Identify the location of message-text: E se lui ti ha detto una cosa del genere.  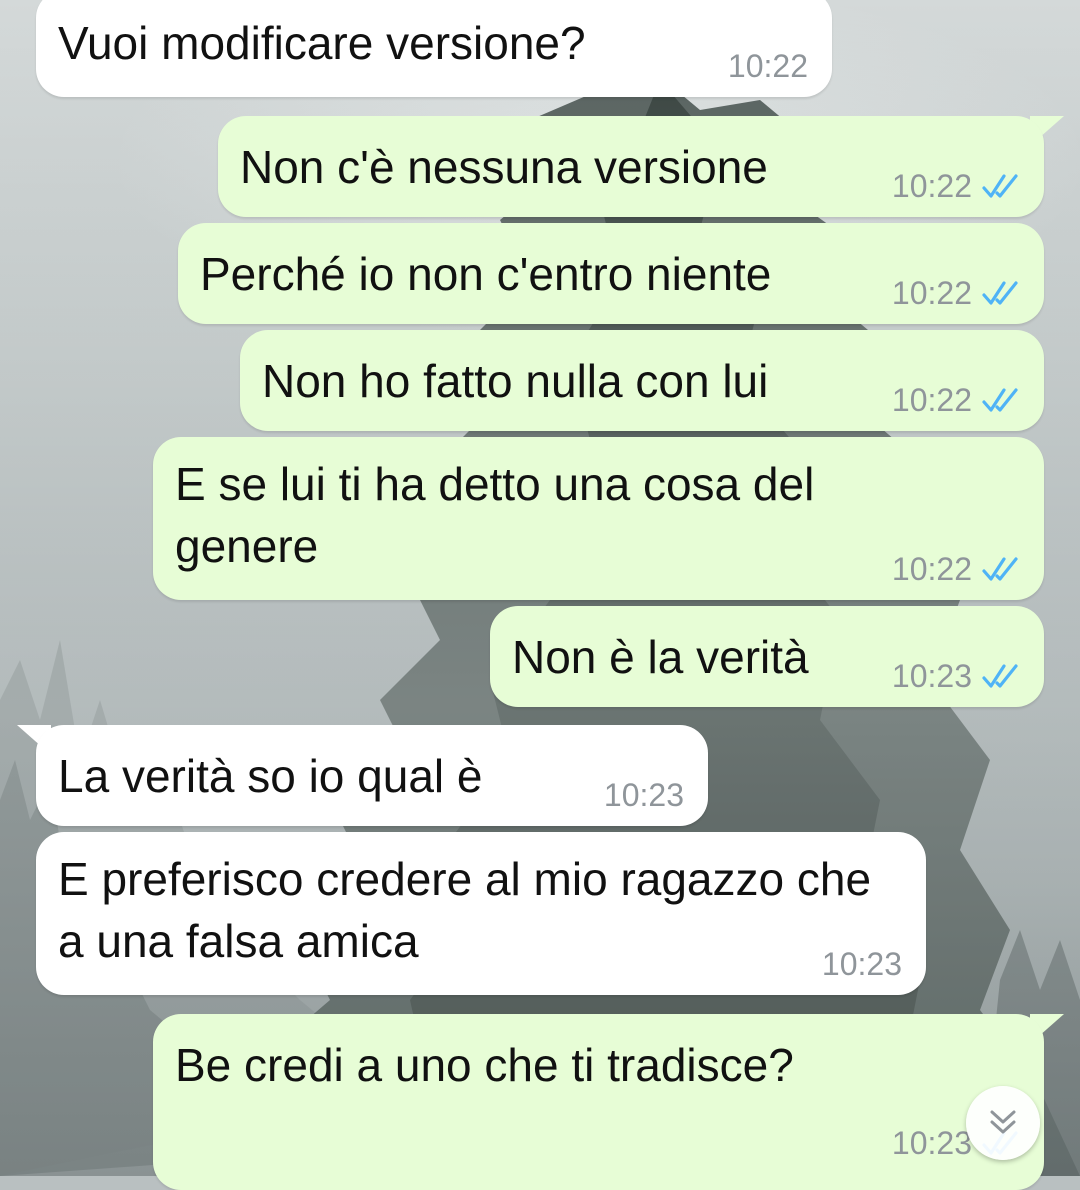
(501, 515).